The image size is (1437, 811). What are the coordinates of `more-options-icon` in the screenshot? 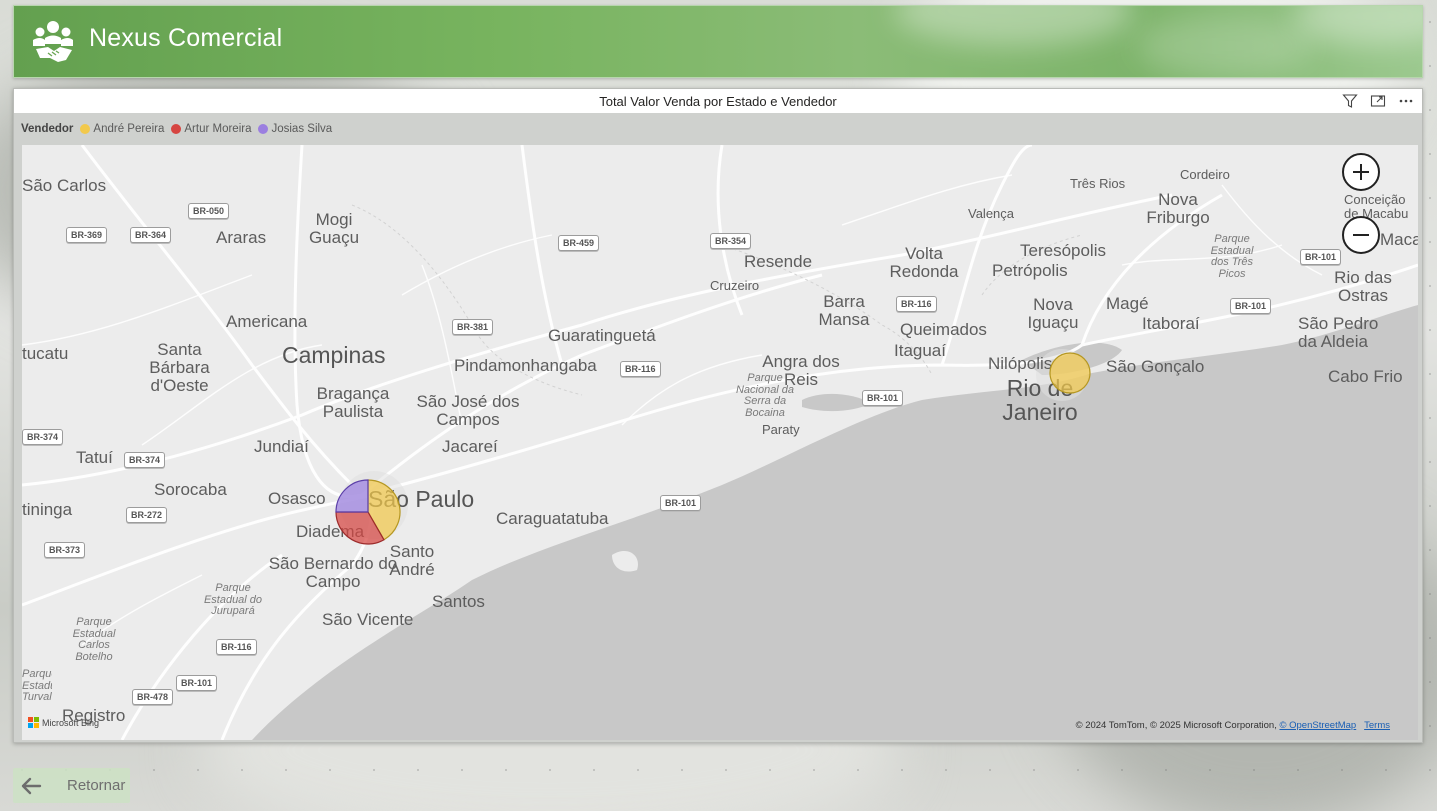 It's located at (1406, 101).